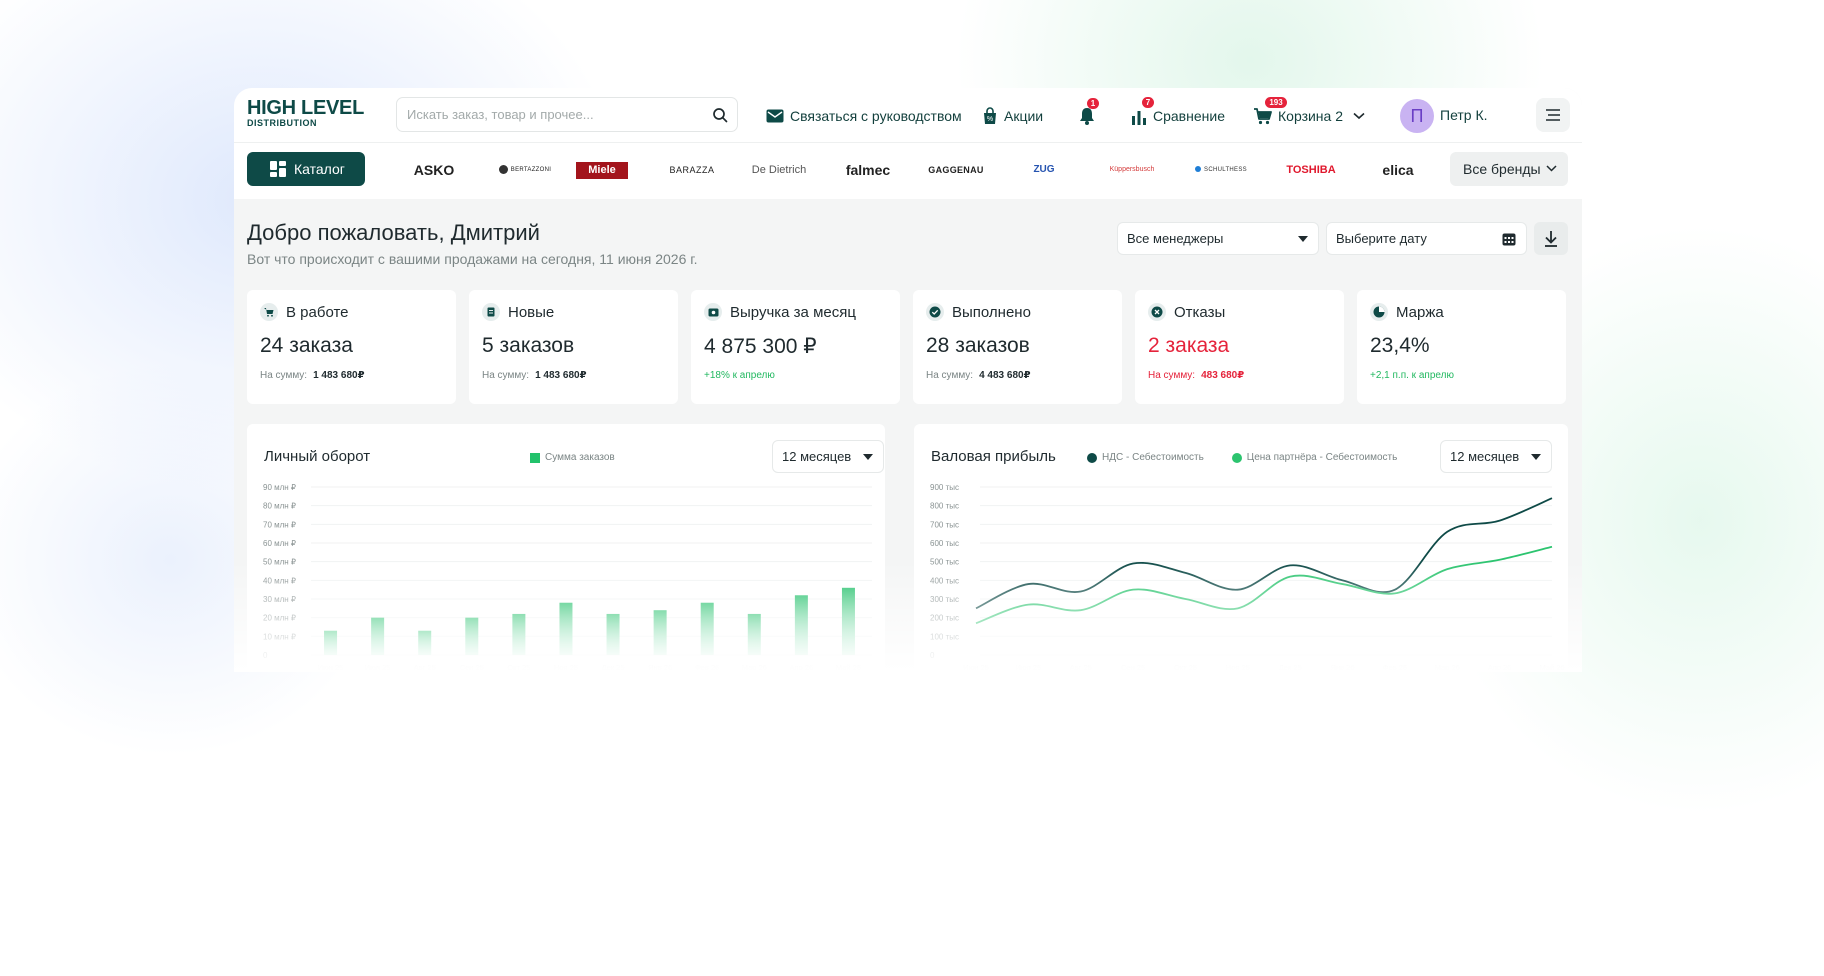 The image size is (1824, 976). Describe the element at coordinates (864, 116) in the screenshot. I see `contact-management-link: Связаться с руководством` at that location.